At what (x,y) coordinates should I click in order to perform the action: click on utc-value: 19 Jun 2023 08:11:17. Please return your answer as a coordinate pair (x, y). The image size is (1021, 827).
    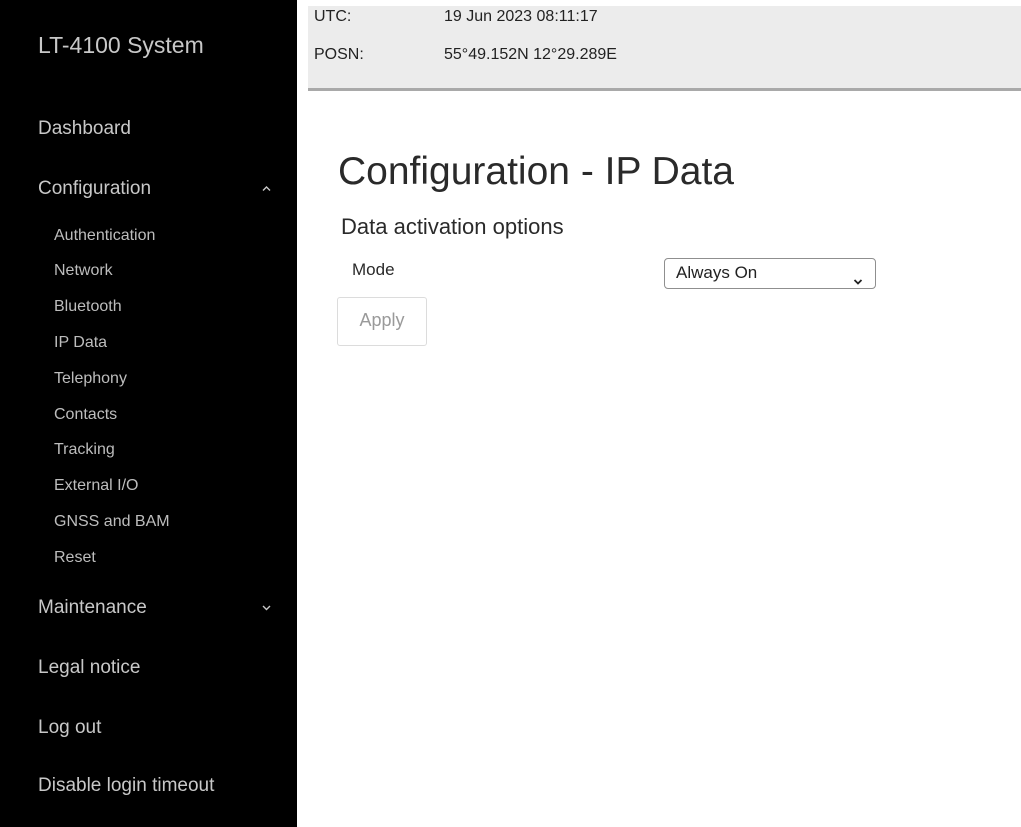
    Looking at the image, I should click on (521, 16).